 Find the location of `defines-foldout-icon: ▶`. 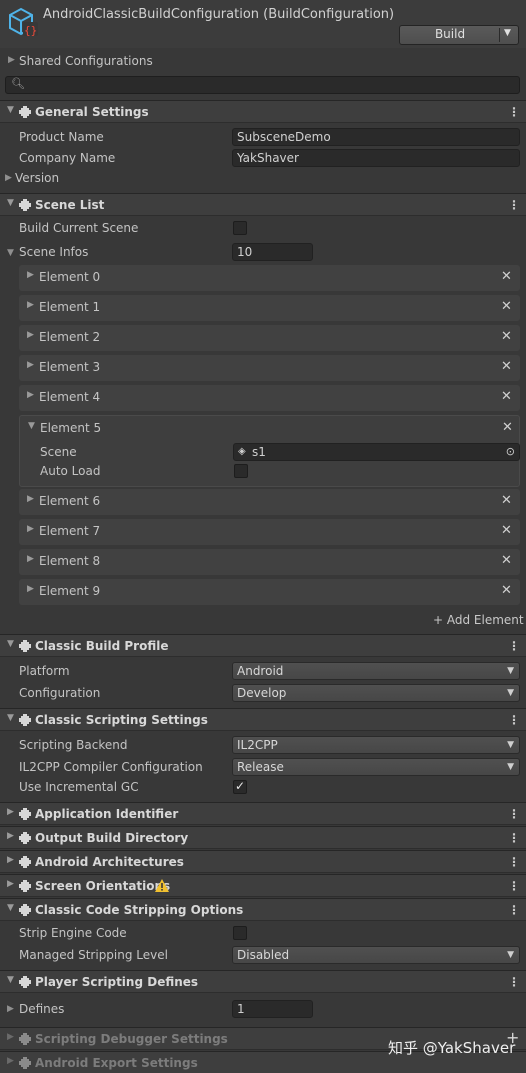

defines-foldout-icon: ▶ is located at coordinates (10, 1009).